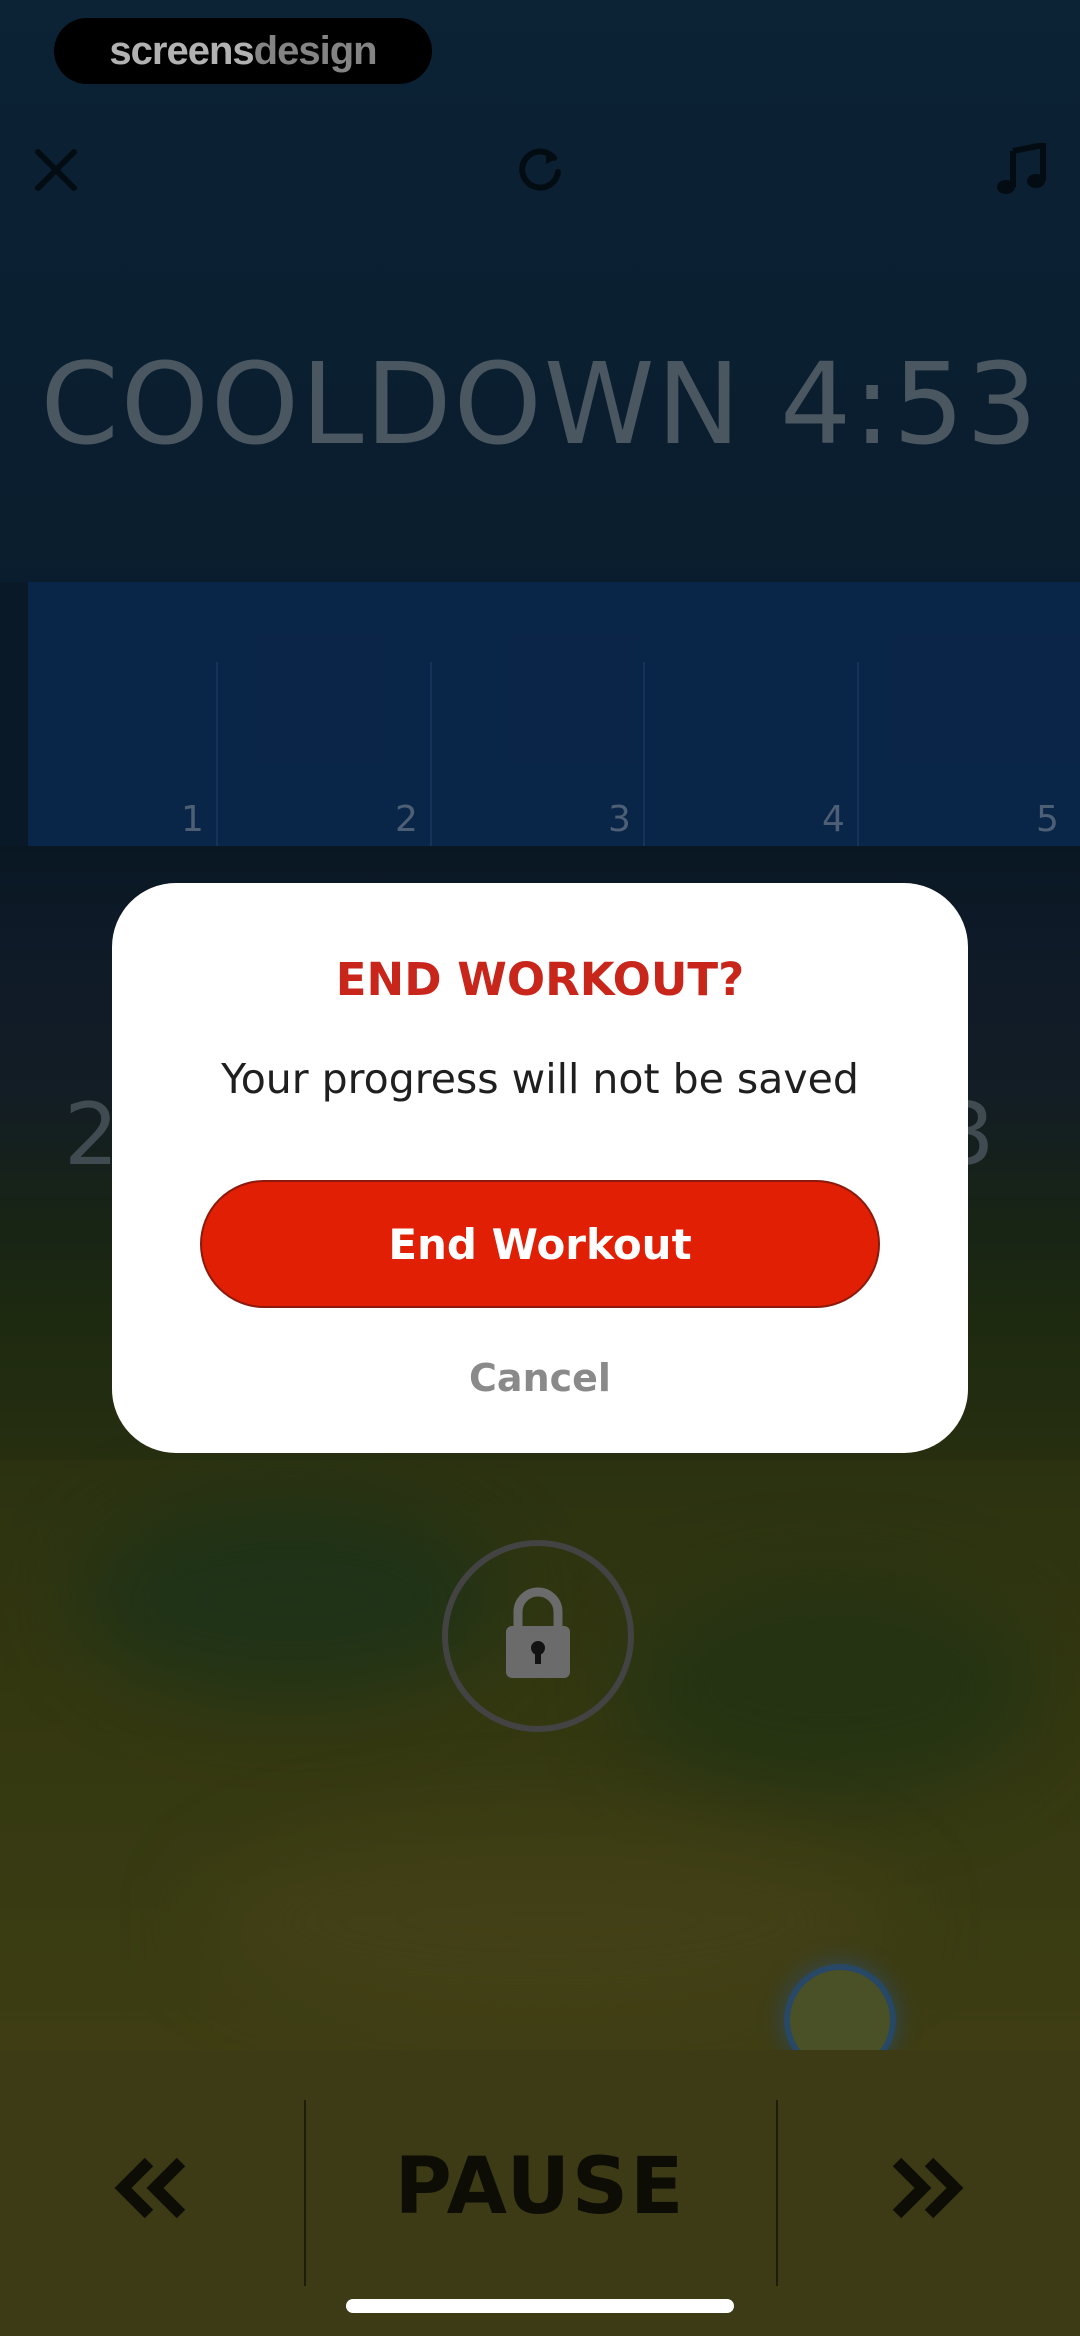 The width and height of the screenshot is (1080, 2336). I want to click on zone-chart-edge, so click(14, 714).